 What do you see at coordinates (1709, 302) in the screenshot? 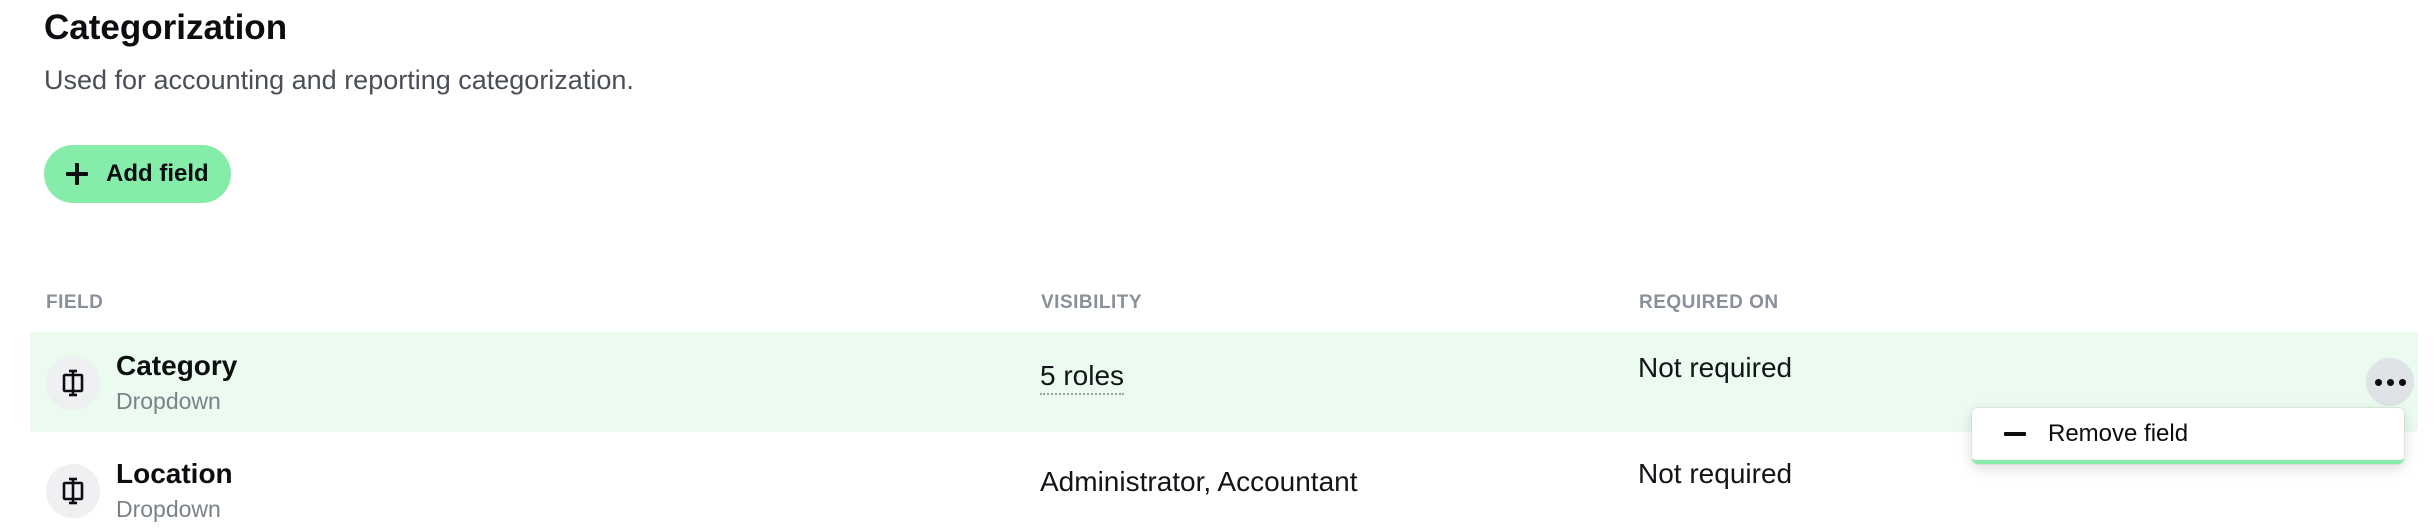
I see `column-header-required-on: REQUIRED ON` at bounding box center [1709, 302].